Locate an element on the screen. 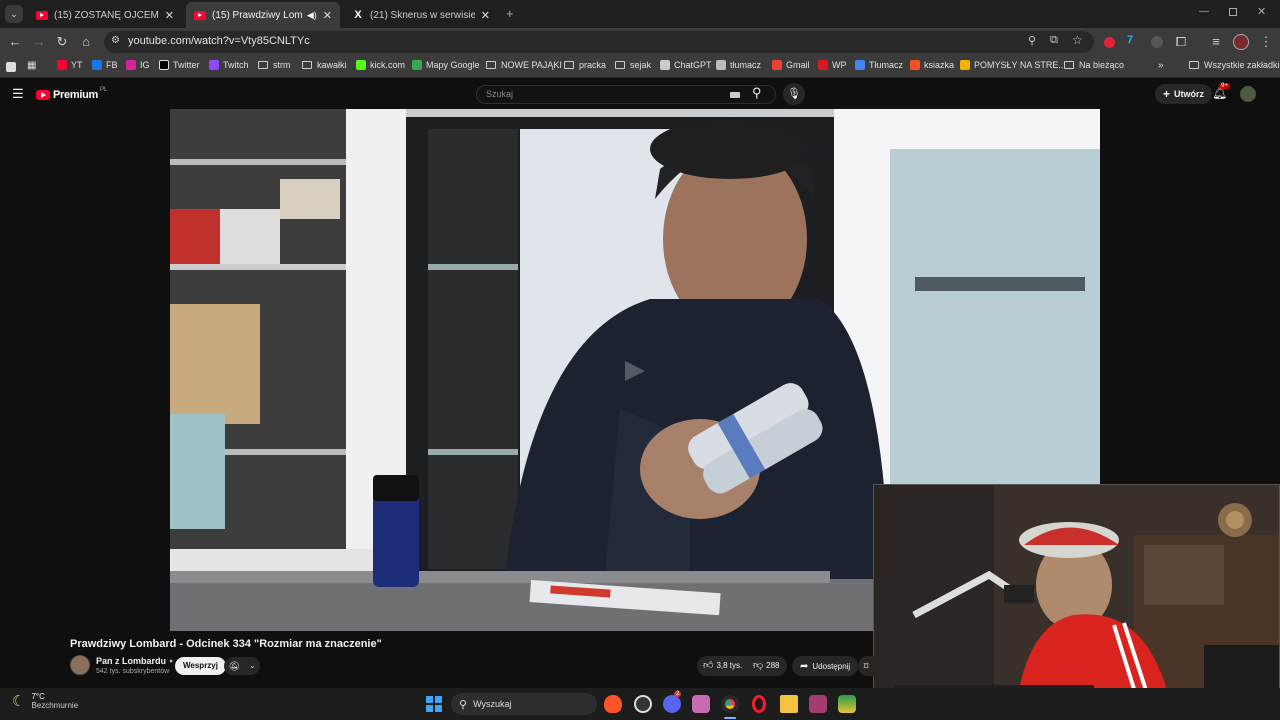 The height and width of the screenshot is (720, 1280). bookmark-tłumacz: Tłumacz is located at coordinates (879, 65).